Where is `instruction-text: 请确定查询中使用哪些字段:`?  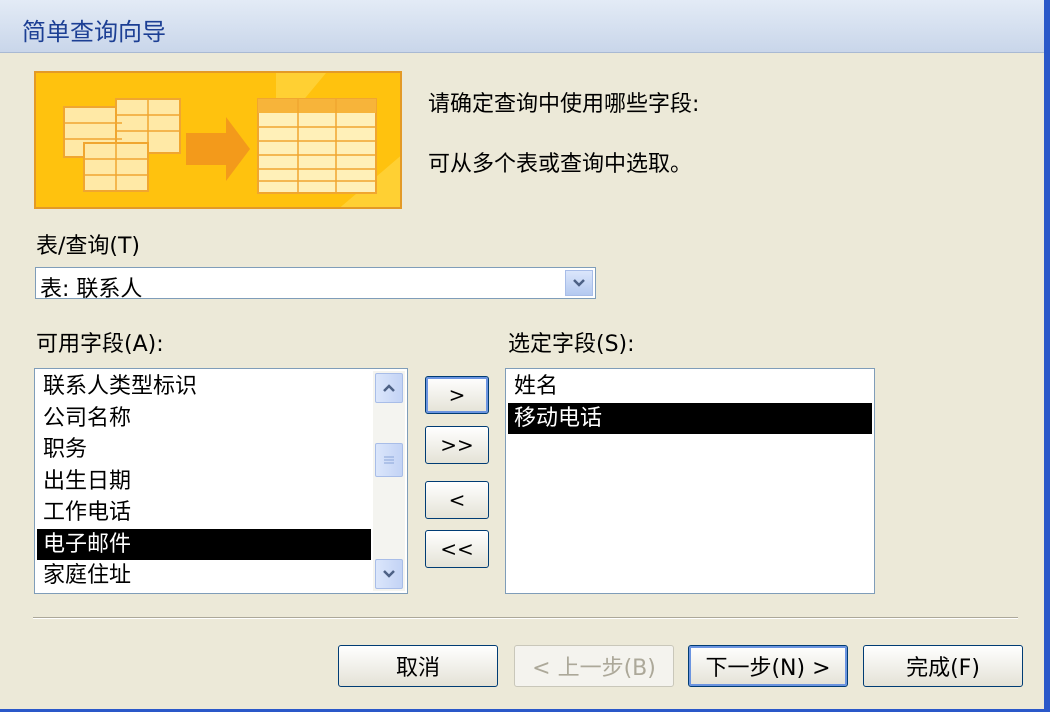
instruction-text: 请确定查询中使用哪些字段: is located at coordinates (564, 104).